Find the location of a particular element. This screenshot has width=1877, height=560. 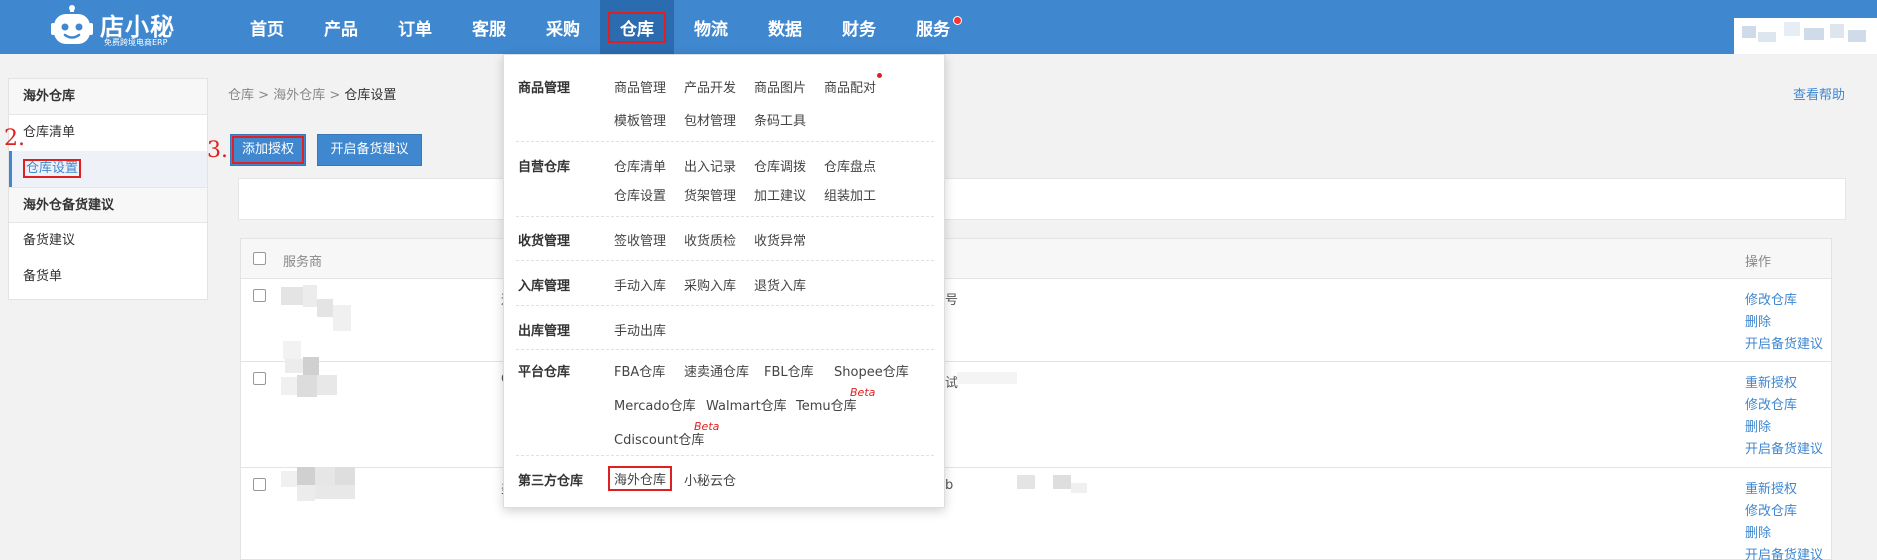

menu-section-platform-warehouse: 平台仓库 is located at coordinates (544, 372).